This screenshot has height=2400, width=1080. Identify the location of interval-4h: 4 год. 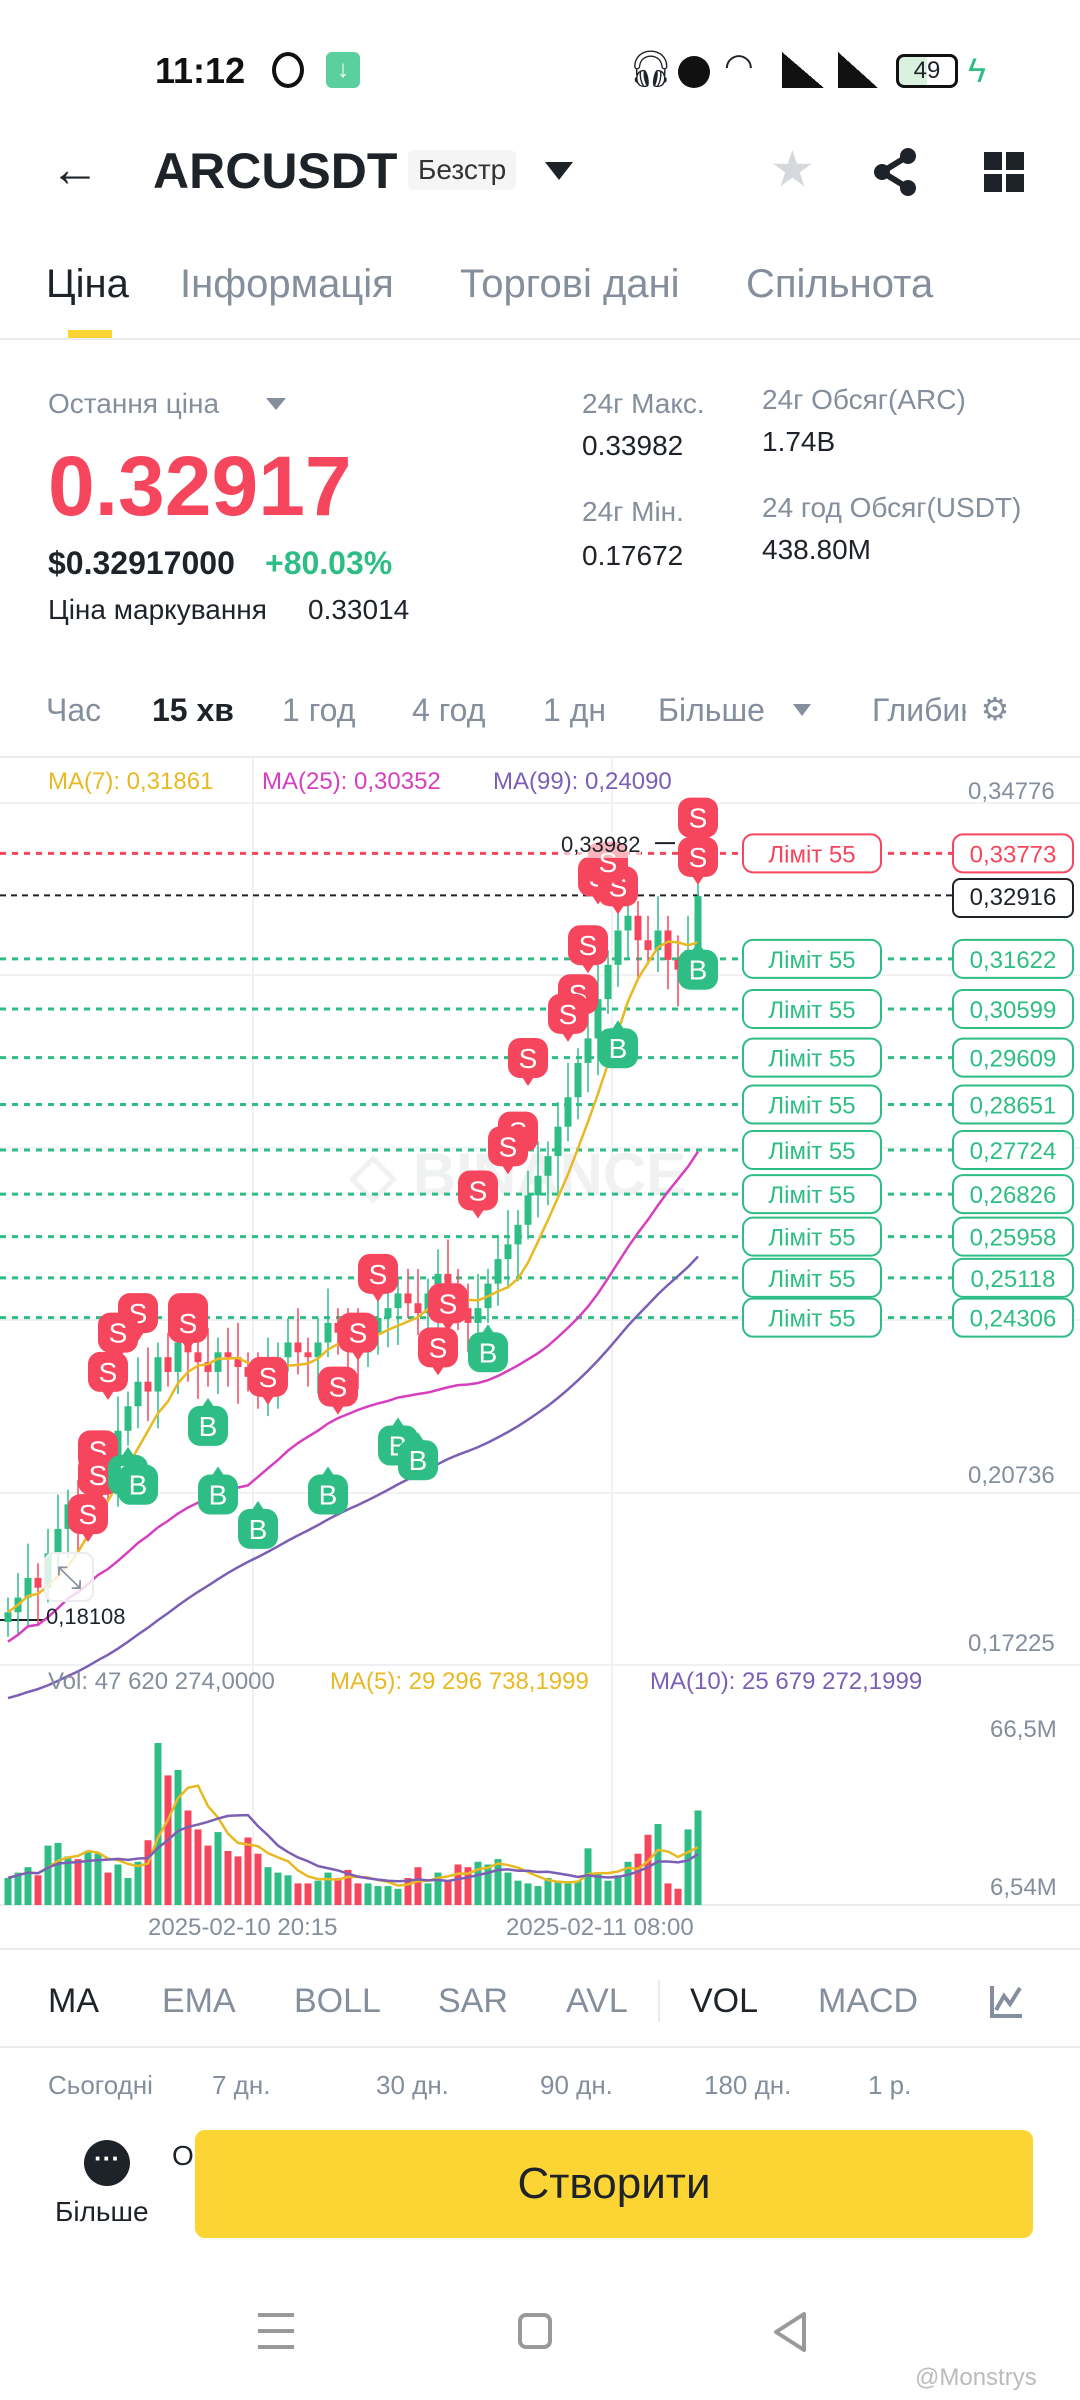
(448, 710).